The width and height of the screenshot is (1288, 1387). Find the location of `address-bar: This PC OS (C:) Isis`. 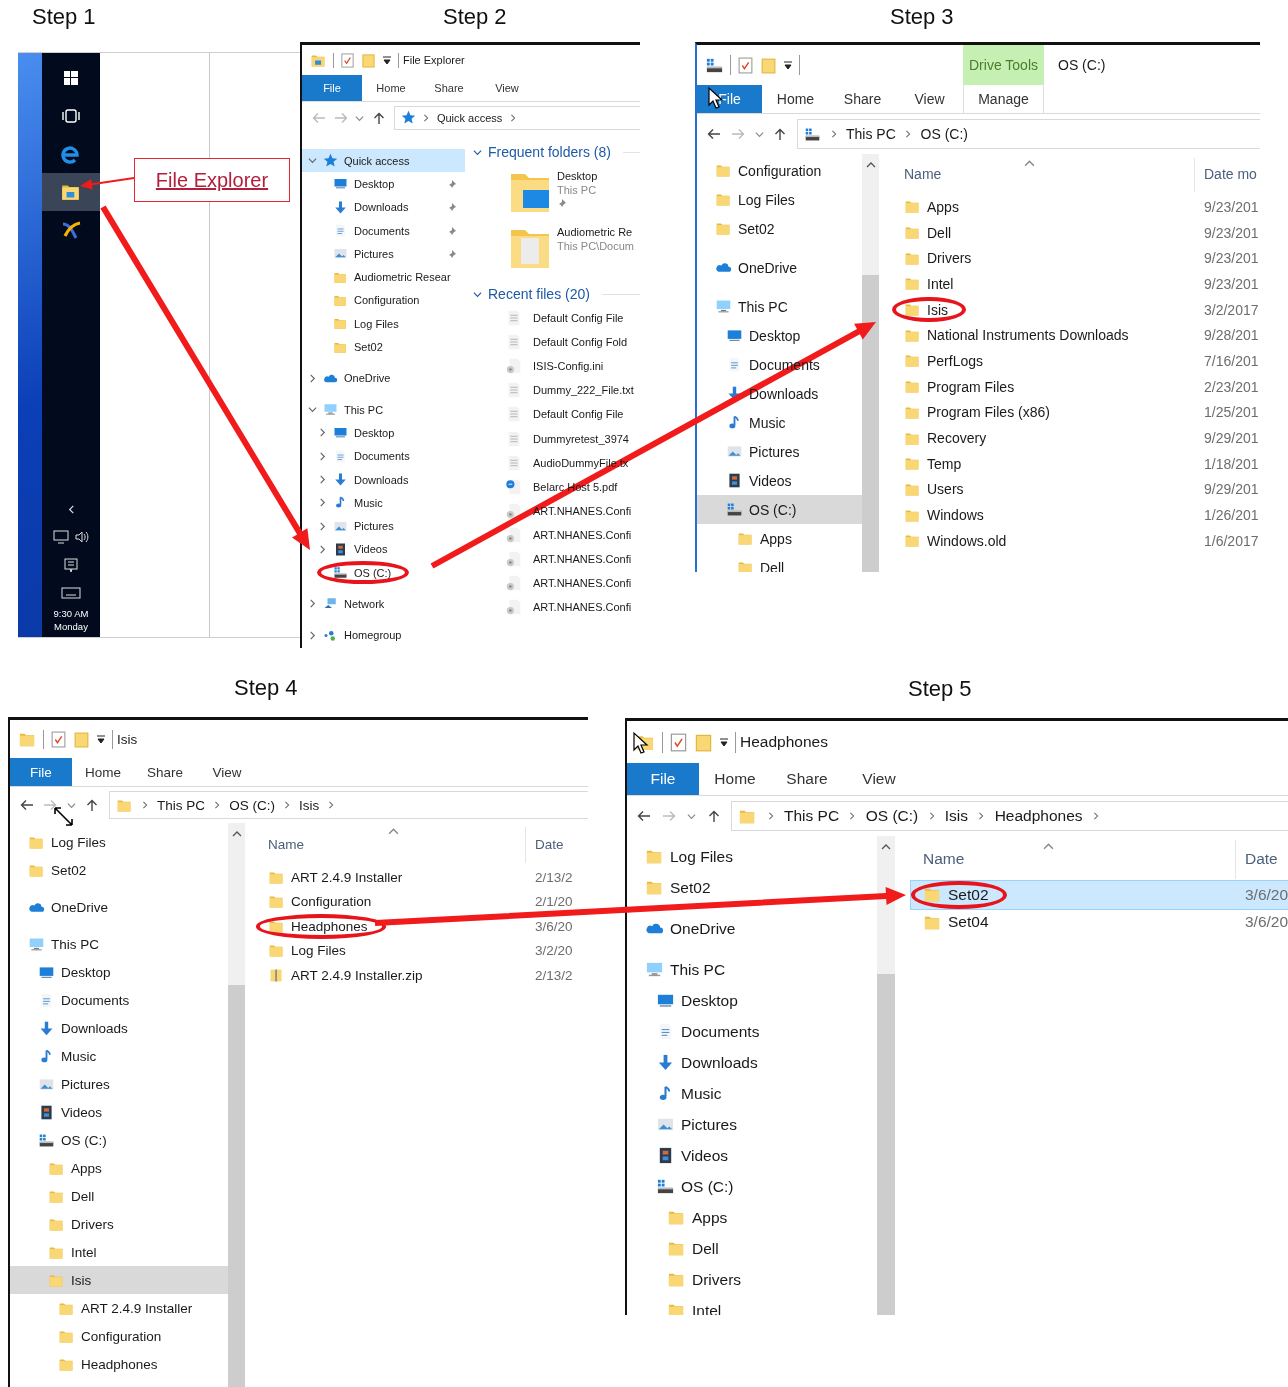

address-bar: This PC OS (C:) Isis is located at coordinates (348, 805).